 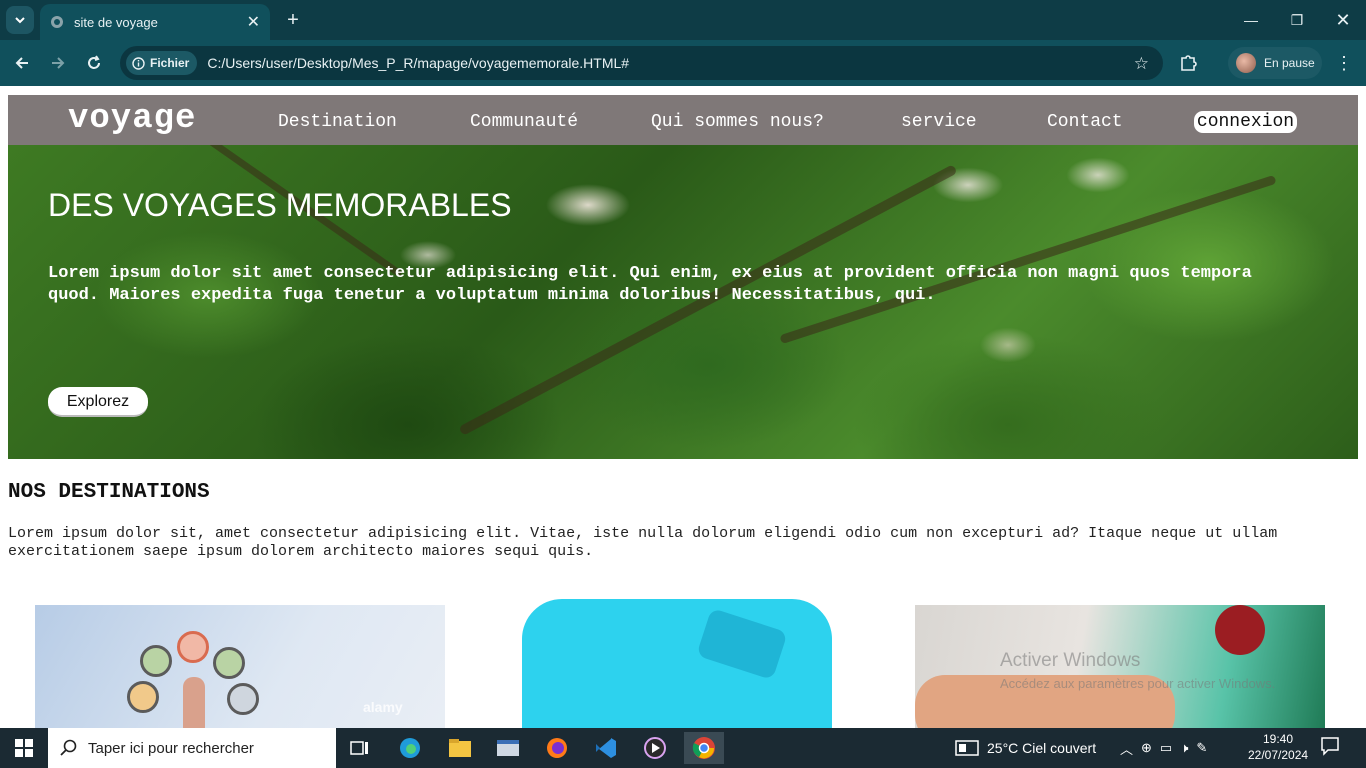 I want to click on windows-logo-icon, so click(x=24, y=748).